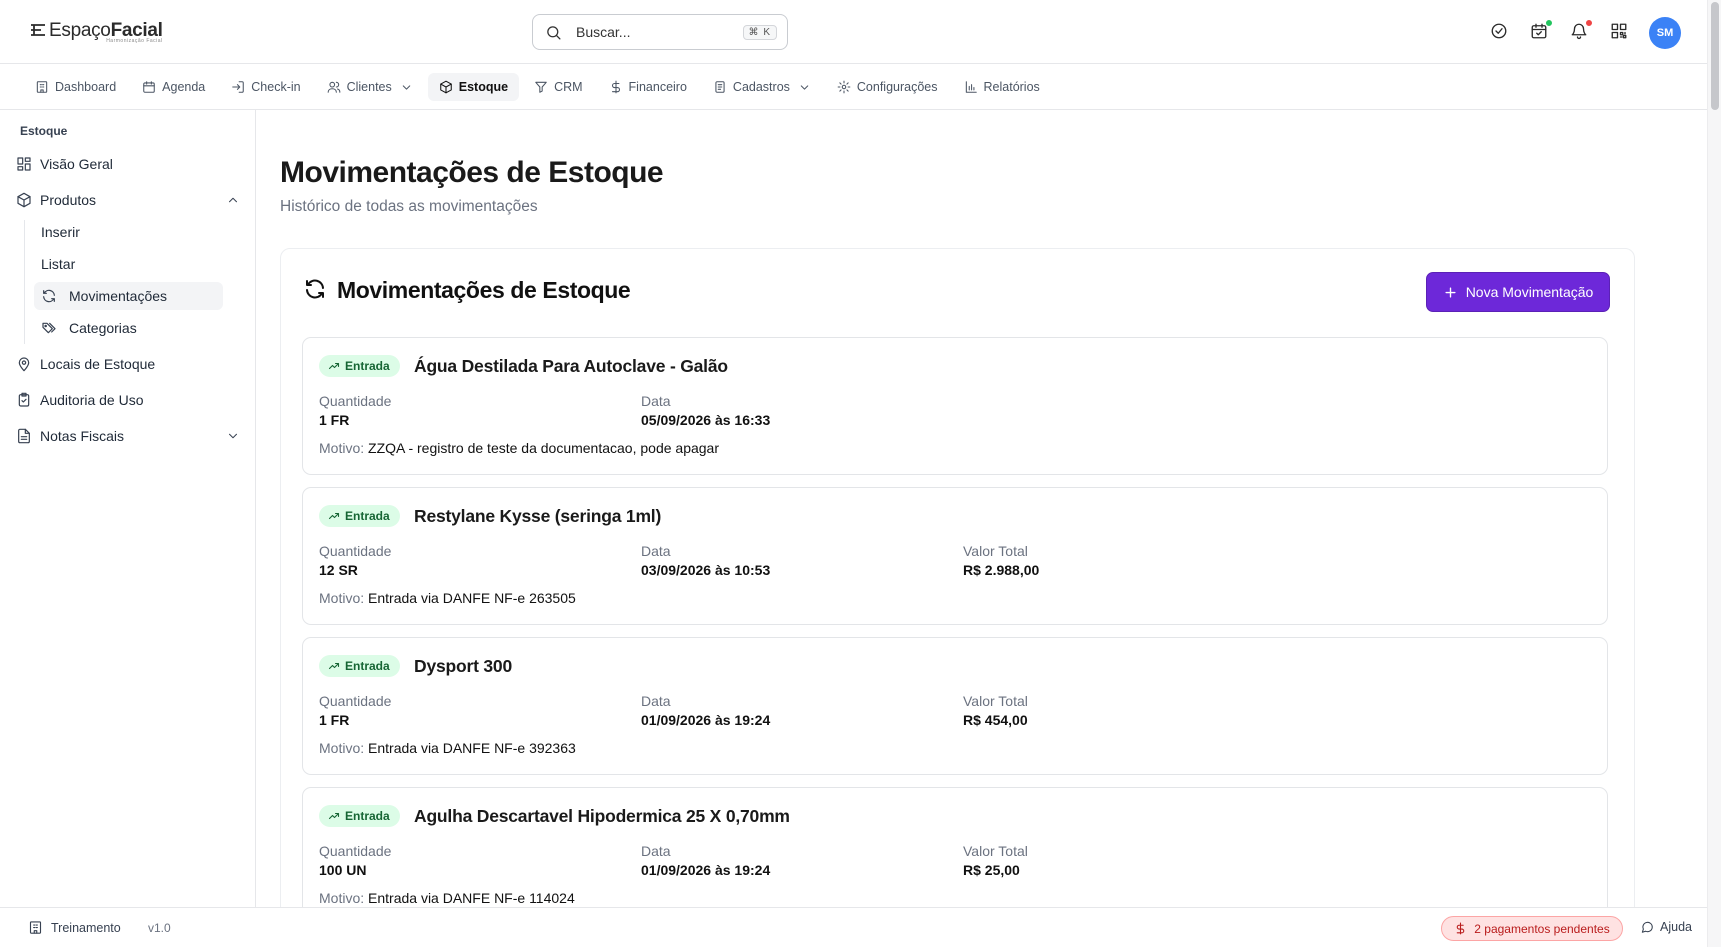 This screenshot has height=947, width=1721. Describe the element at coordinates (128, 164) in the screenshot. I see `sidebar-item-visao-geral: Visão Geral` at that location.